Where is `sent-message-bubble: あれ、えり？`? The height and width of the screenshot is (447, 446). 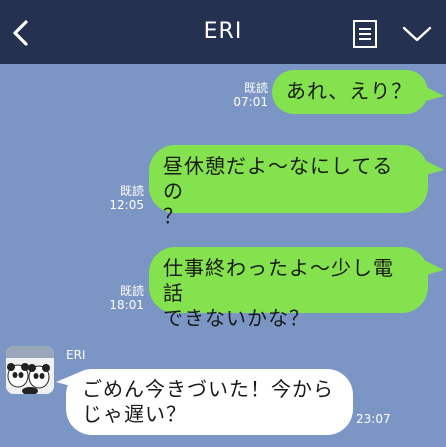
sent-message-bubble: あれ、えり？ is located at coordinates (350, 92).